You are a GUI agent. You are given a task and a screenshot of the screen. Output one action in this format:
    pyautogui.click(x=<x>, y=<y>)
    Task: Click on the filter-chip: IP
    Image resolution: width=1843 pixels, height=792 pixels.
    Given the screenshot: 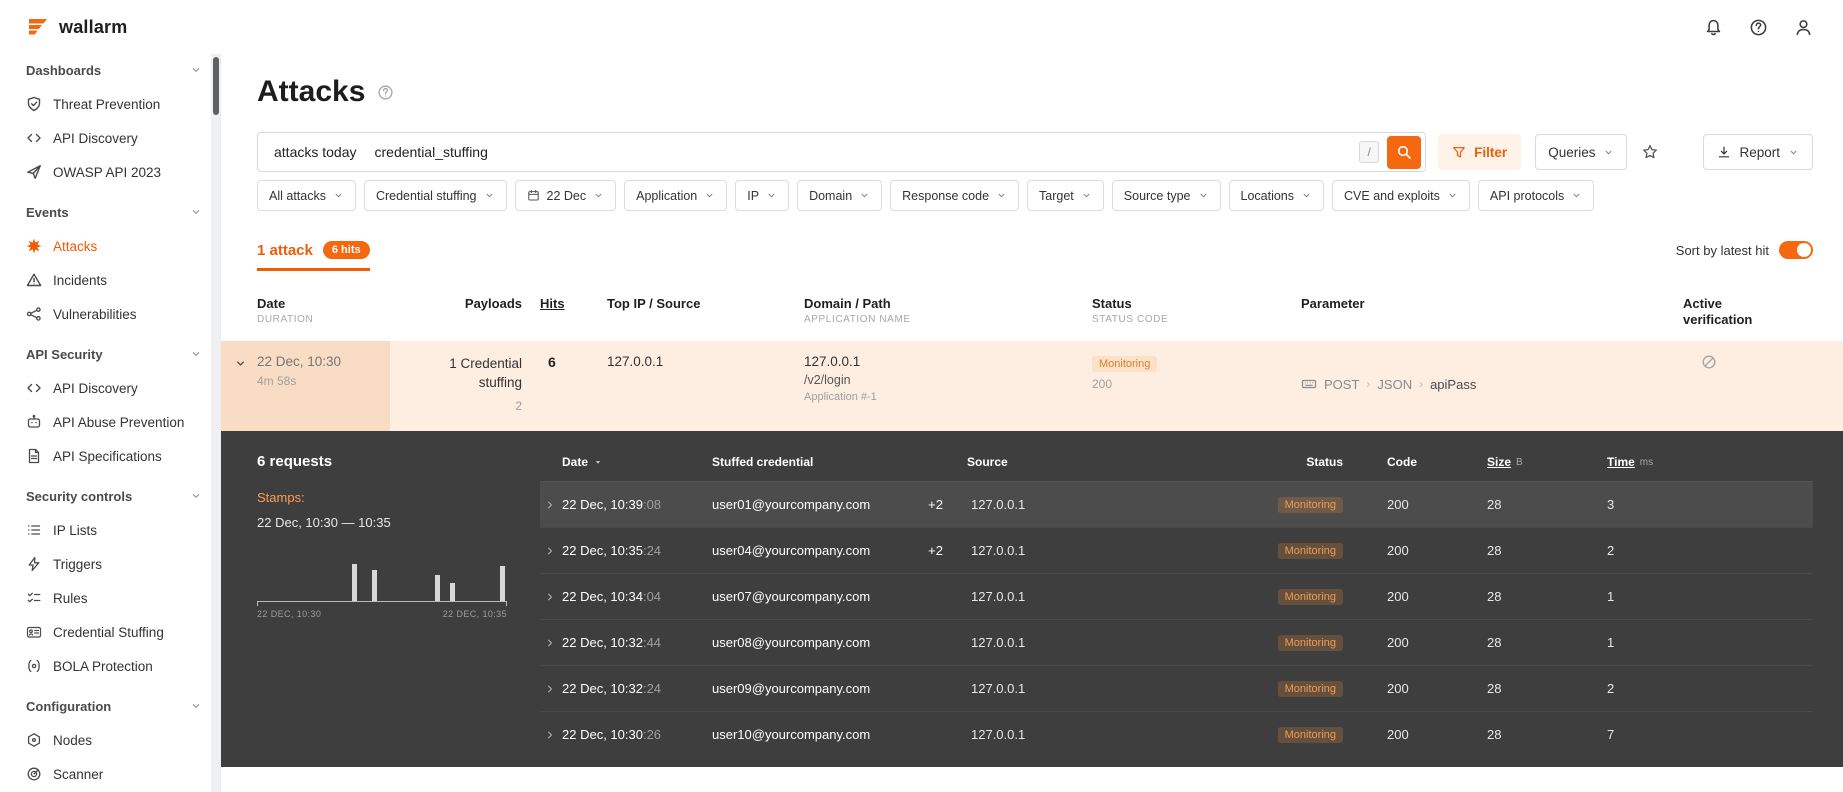 What is the action you would take?
    pyautogui.click(x=762, y=195)
    